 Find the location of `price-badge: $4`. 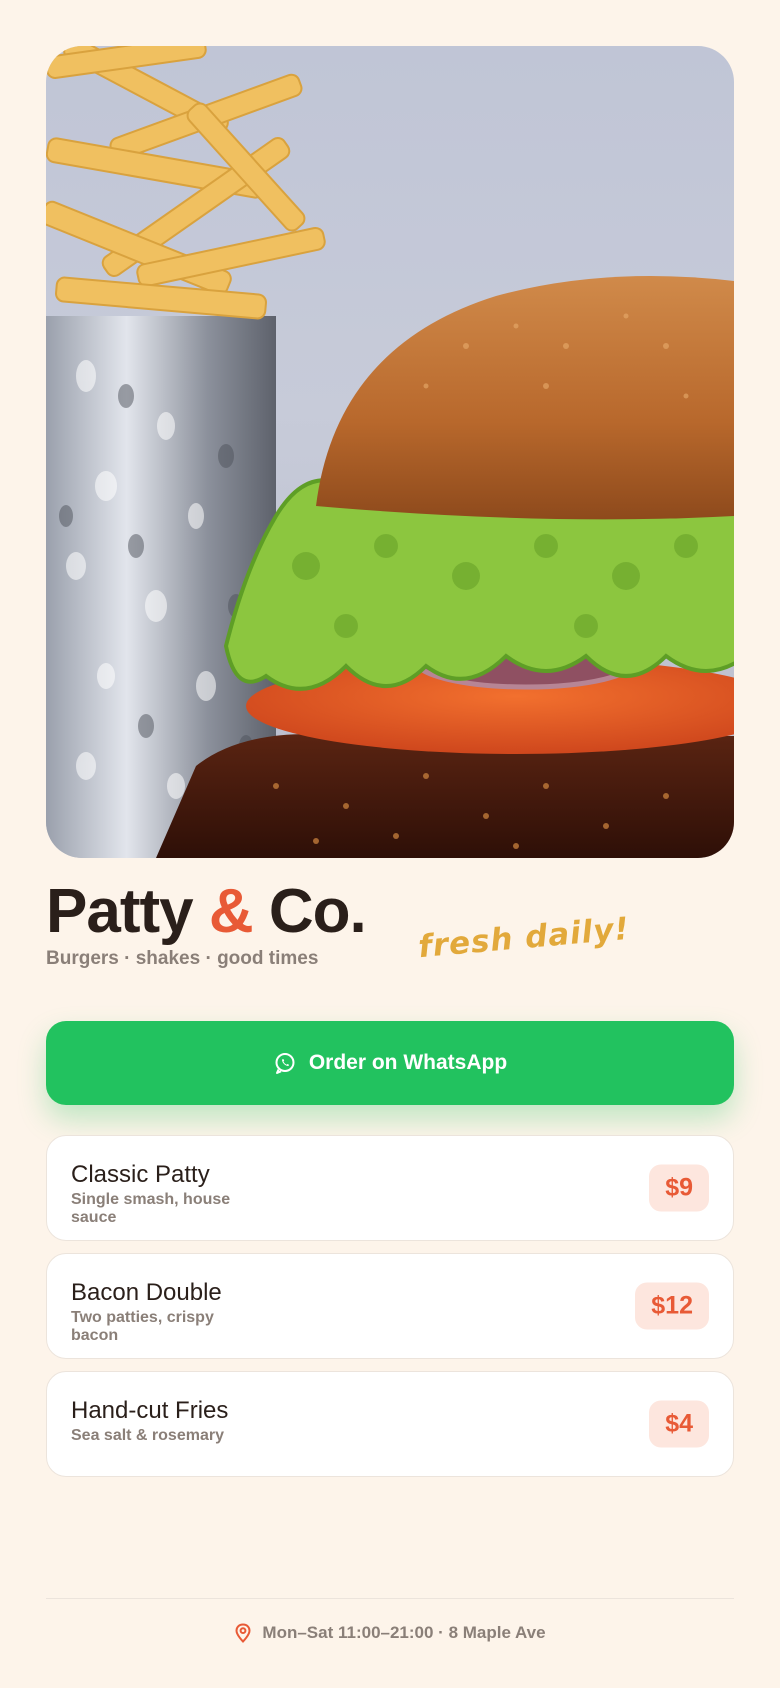

price-badge: $4 is located at coordinates (679, 1424).